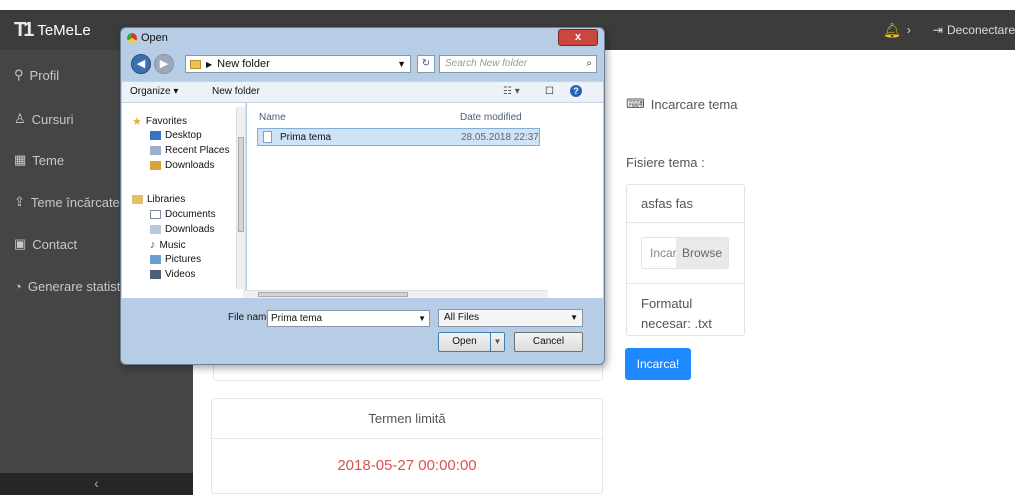 Image resolution: width=1015 pixels, height=495 pixels. I want to click on upload-panel-title: ⌨ Incarcare tema, so click(681, 104).